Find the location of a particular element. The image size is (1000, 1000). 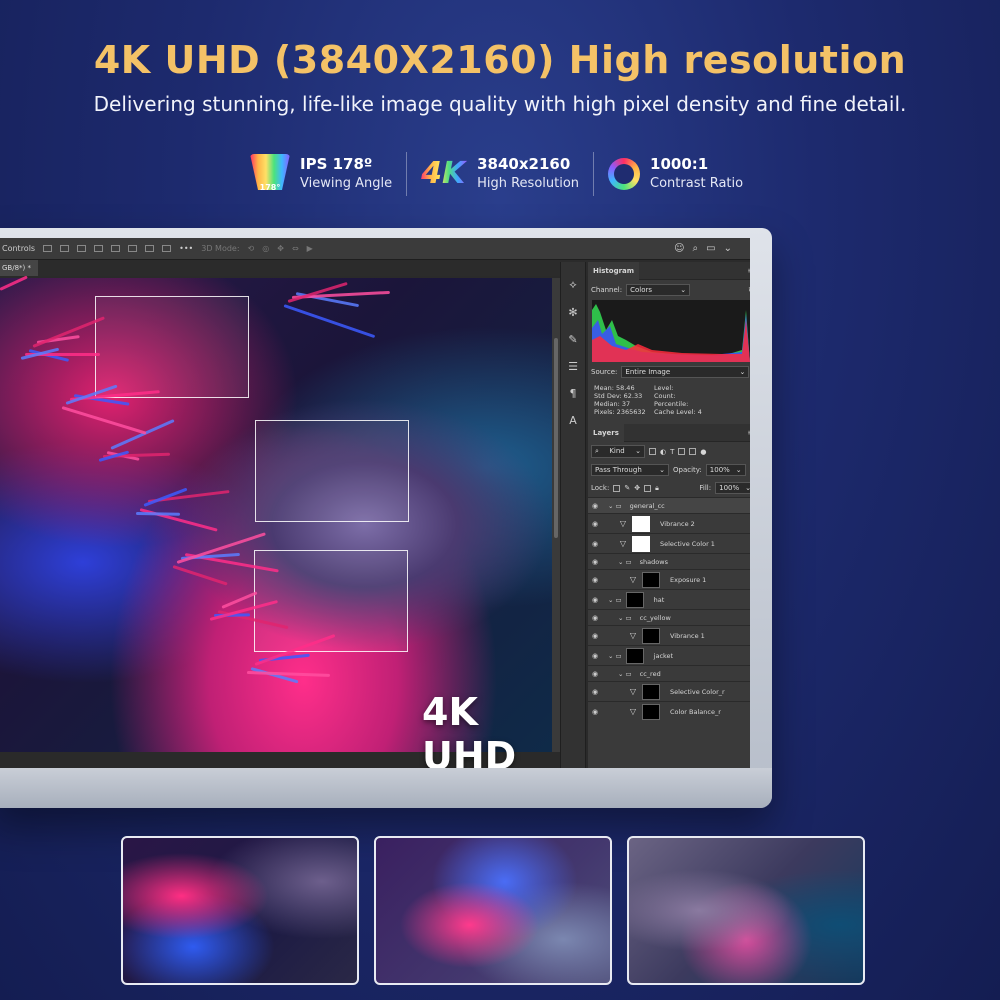

layer-name: hat is located at coordinates (659, 599).